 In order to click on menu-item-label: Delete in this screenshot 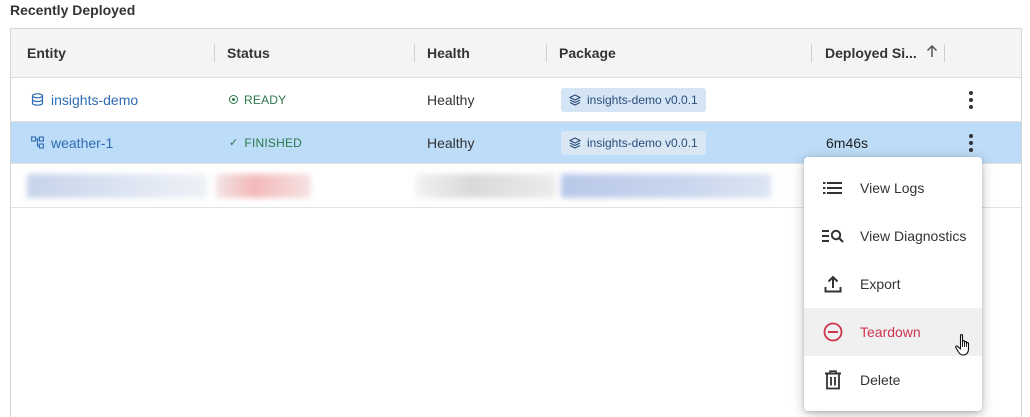, I will do `click(880, 380)`.